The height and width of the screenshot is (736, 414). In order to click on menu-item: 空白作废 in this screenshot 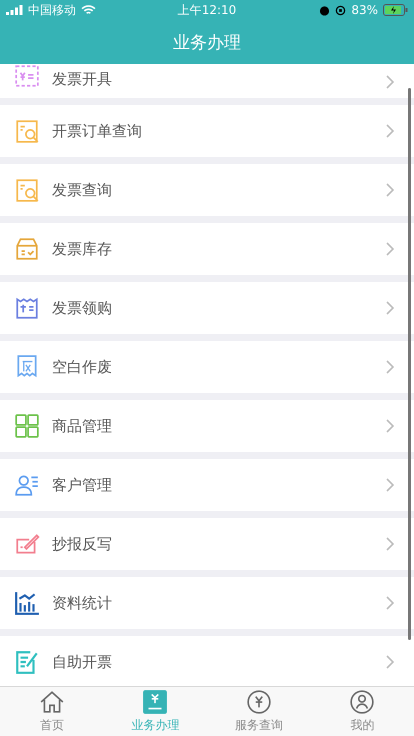, I will do `click(207, 367)`.